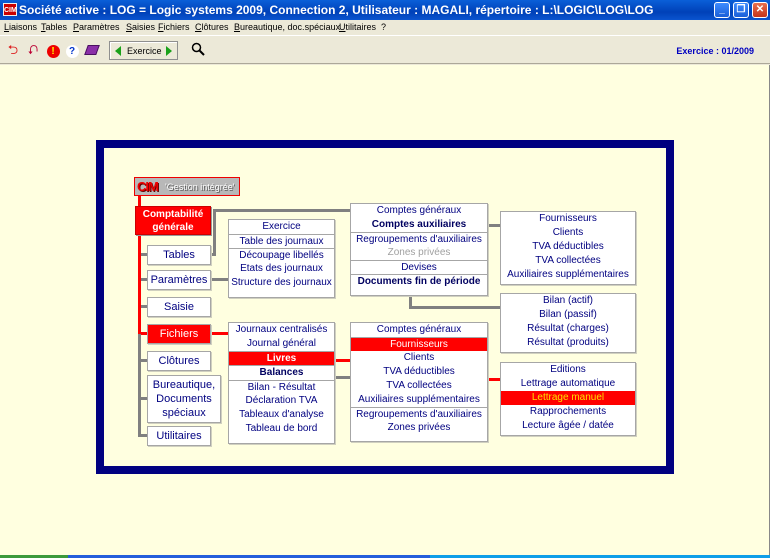 The width and height of the screenshot is (770, 558). What do you see at coordinates (174, 27) in the screenshot?
I see `menu-fichiers: Fichiers` at bounding box center [174, 27].